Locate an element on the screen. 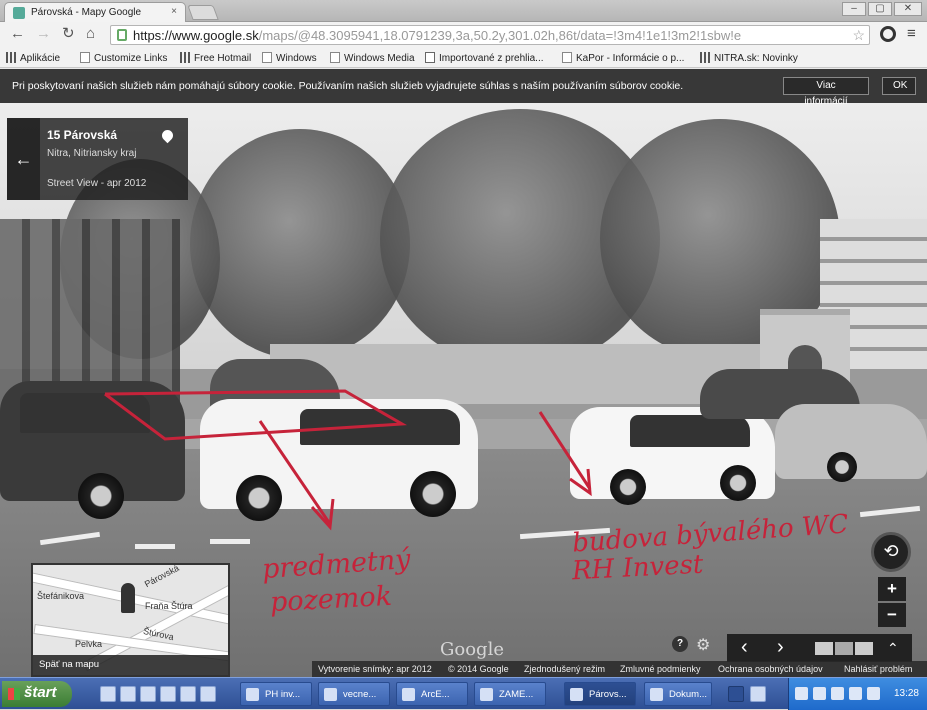 This screenshot has height=710, width=927. windows-flag-icon is located at coordinates (14, 694).